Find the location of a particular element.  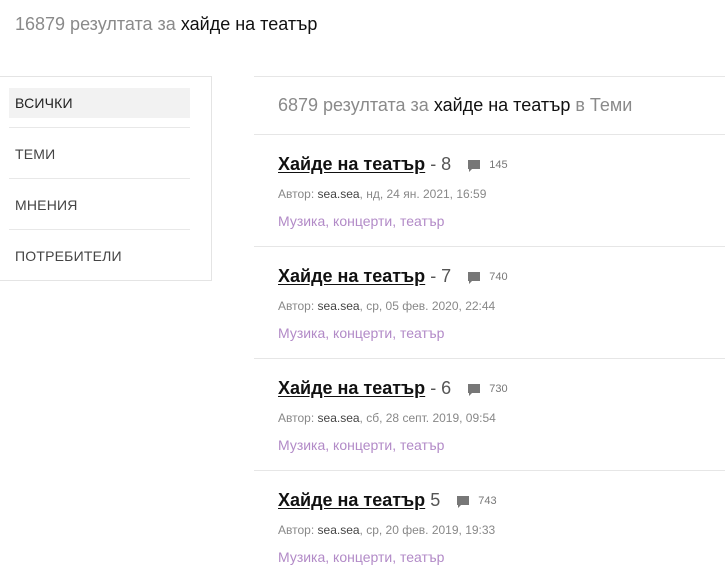

result-title-suffix: - 8 is located at coordinates (441, 164).